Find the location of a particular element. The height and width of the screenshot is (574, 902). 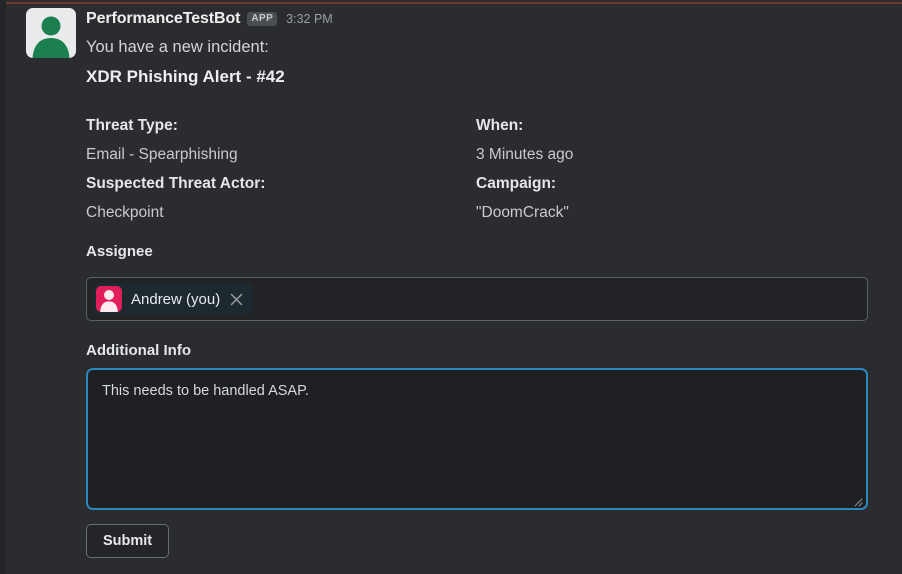

app-badge: APP is located at coordinates (262, 19).